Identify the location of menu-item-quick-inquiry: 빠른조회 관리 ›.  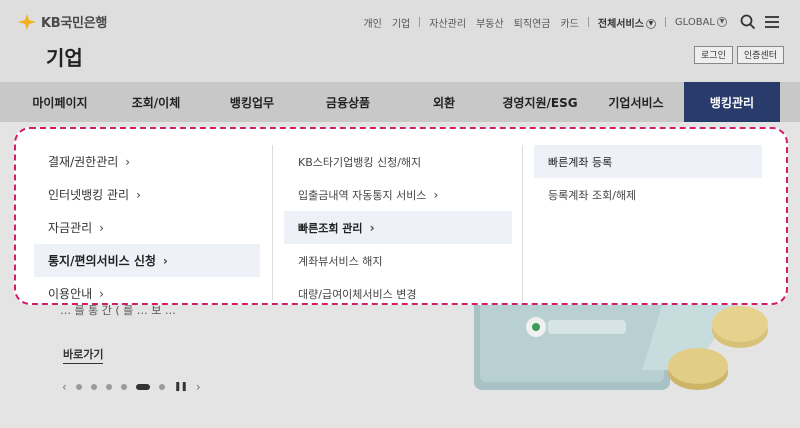
(398, 227).